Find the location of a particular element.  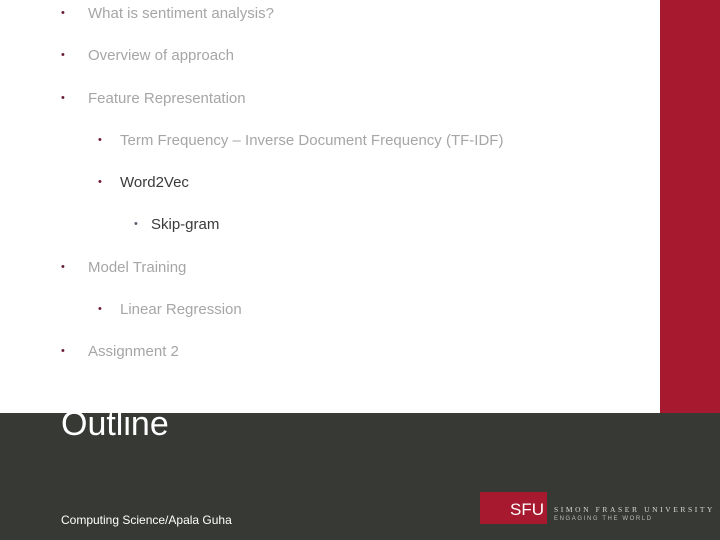

outline-item-label: Skip-gram is located at coordinates (185, 224).